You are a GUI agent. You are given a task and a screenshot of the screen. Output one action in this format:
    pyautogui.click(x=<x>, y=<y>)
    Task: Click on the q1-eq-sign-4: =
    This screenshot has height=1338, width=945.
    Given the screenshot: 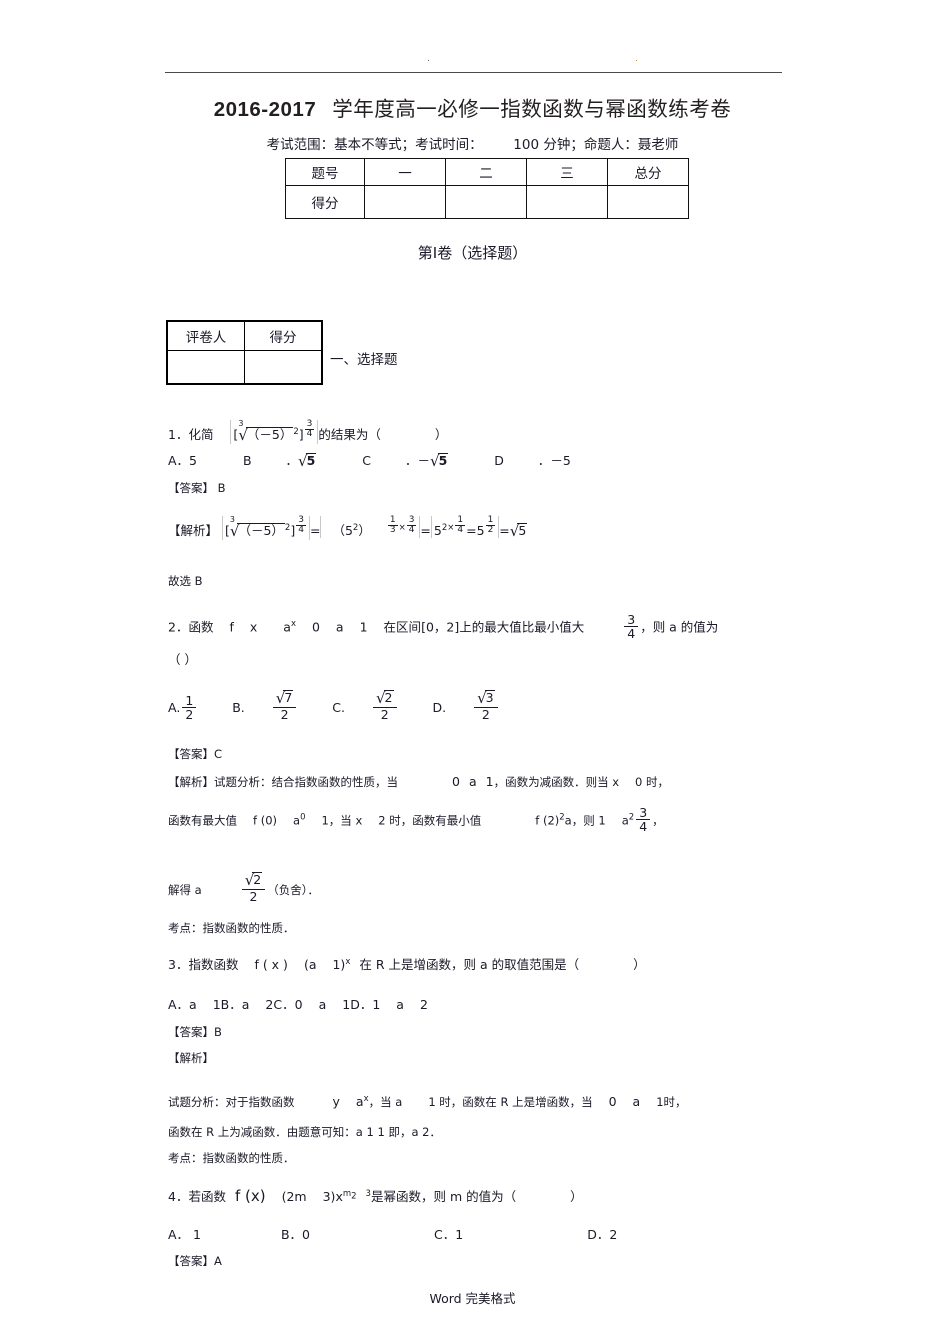 What is the action you would take?
    pyautogui.click(x=504, y=531)
    